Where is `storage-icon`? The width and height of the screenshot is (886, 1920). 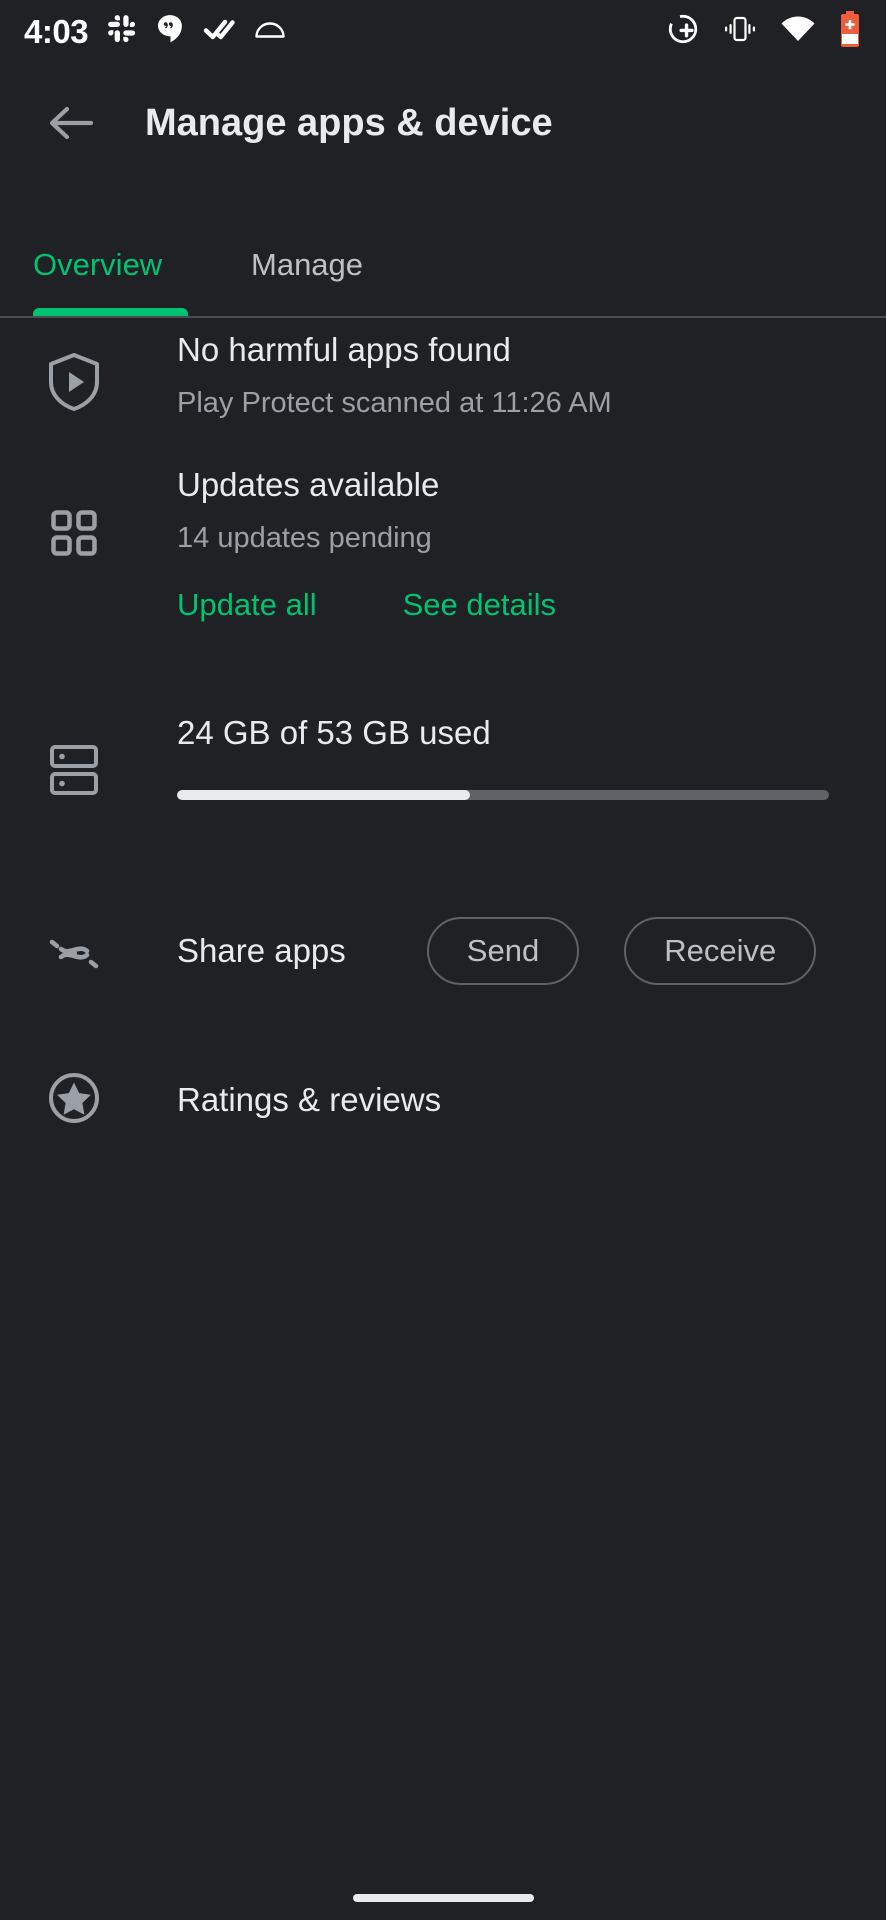 storage-icon is located at coordinates (74, 770).